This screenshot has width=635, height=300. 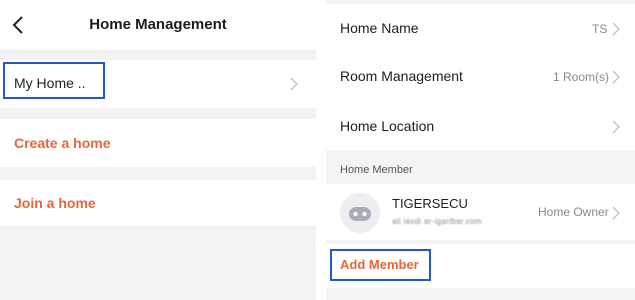 I want to click on join-home-button: Join a home, so click(x=158, y=203).